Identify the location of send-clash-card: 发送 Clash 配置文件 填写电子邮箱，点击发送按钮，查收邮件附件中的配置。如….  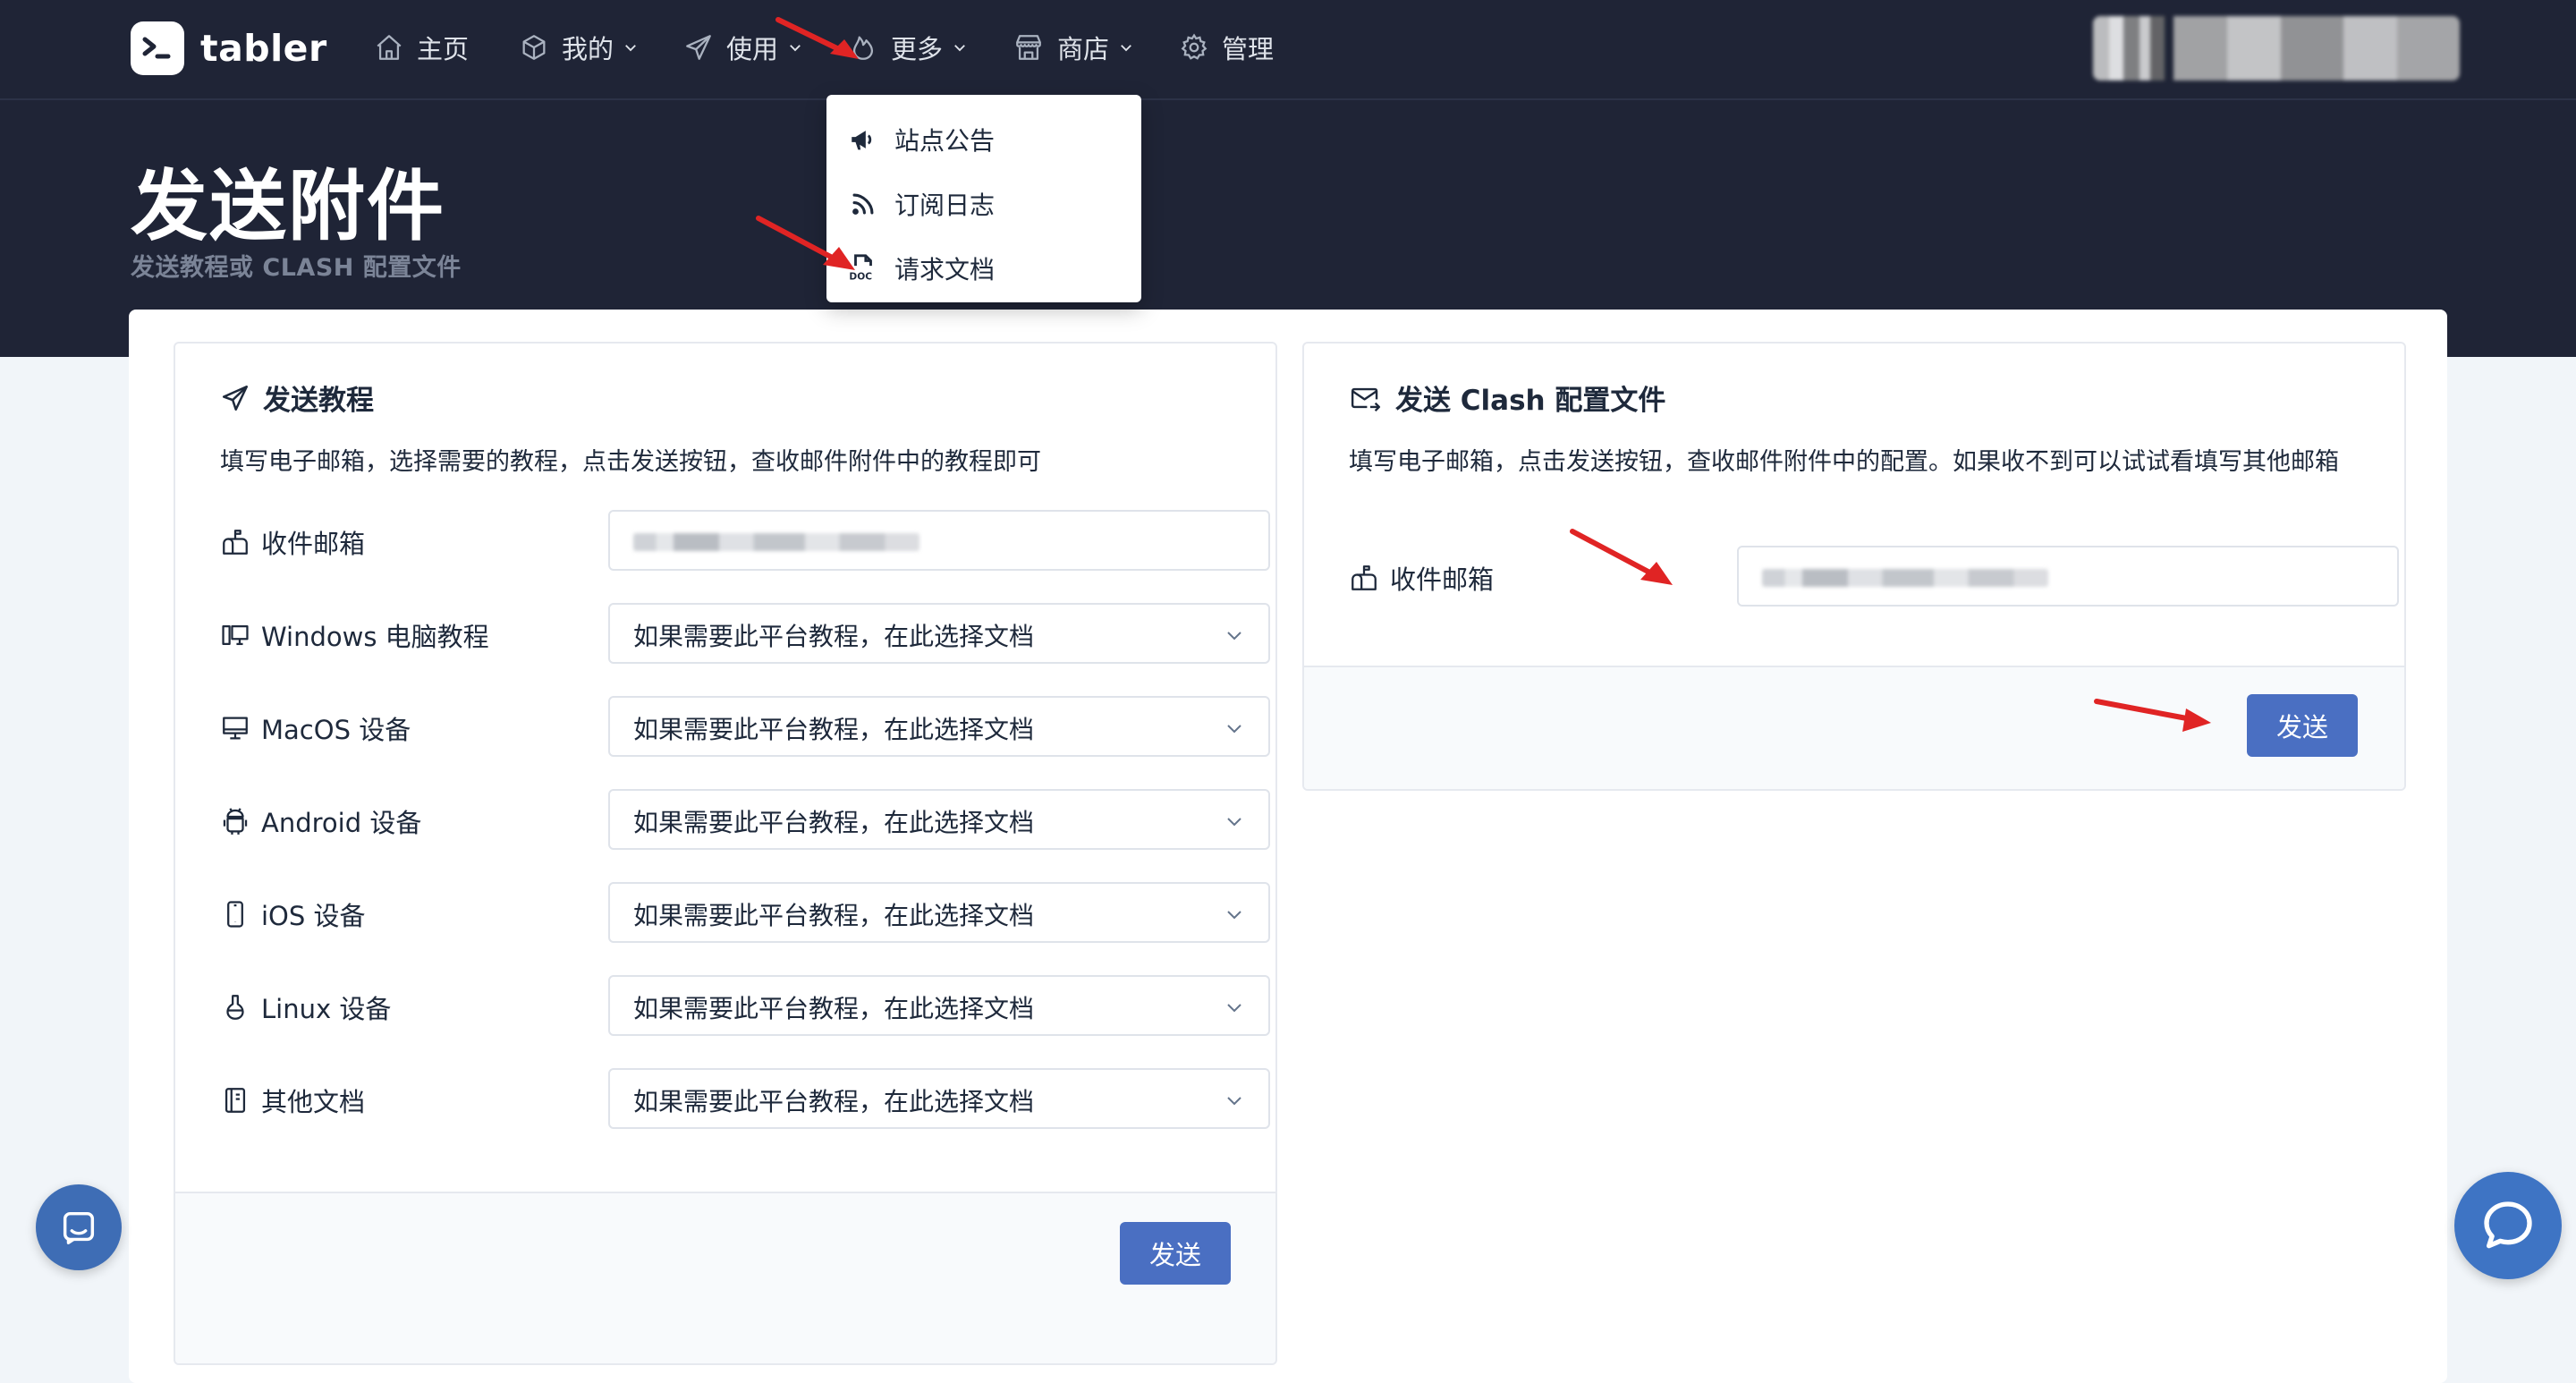
(1854, 566).